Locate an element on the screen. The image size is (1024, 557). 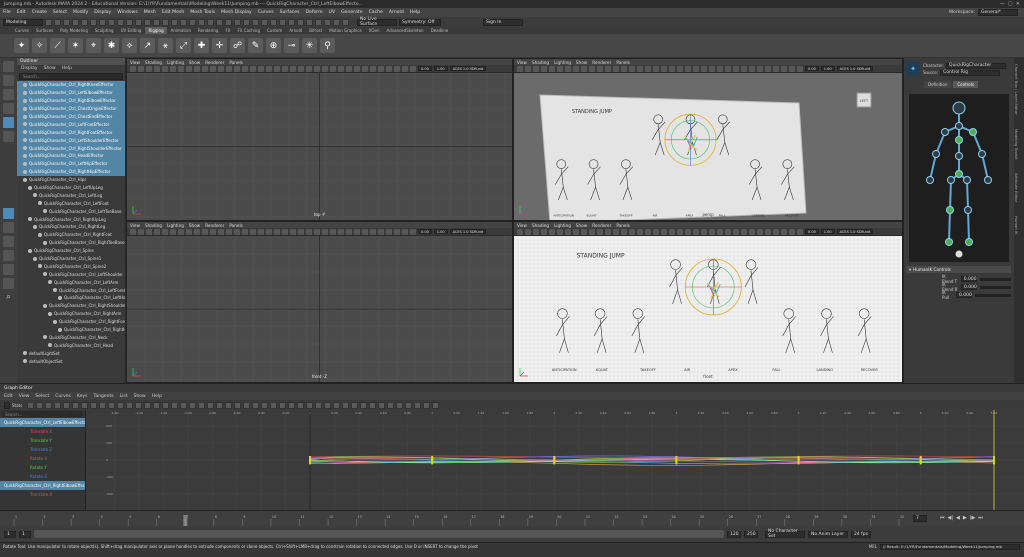
outliner-item: QuickRigCharacter_Ctrl_LeftHand is located at coordinates (71, 298).